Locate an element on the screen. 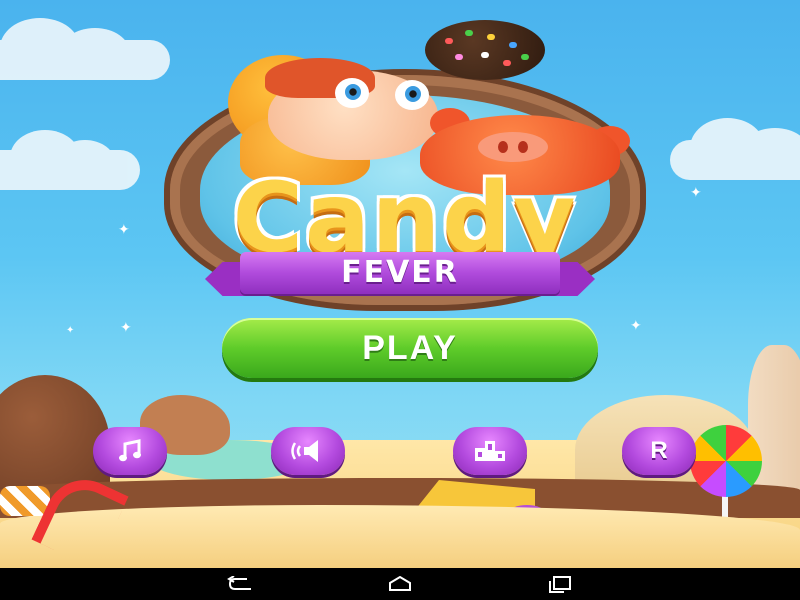  chocolate-candy-ball is located at coordinates (485, 50).